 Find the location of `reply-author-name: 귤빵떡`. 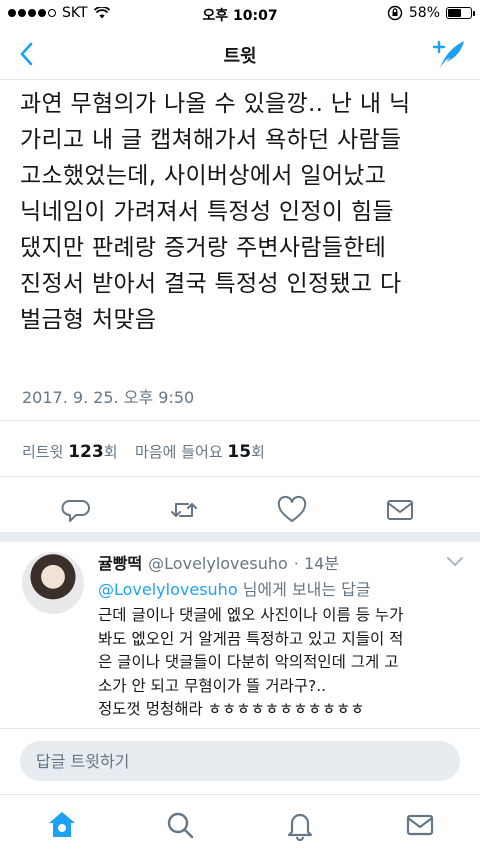

reply-author-name: 귤빵떡 is located at coordinates (120, 562).